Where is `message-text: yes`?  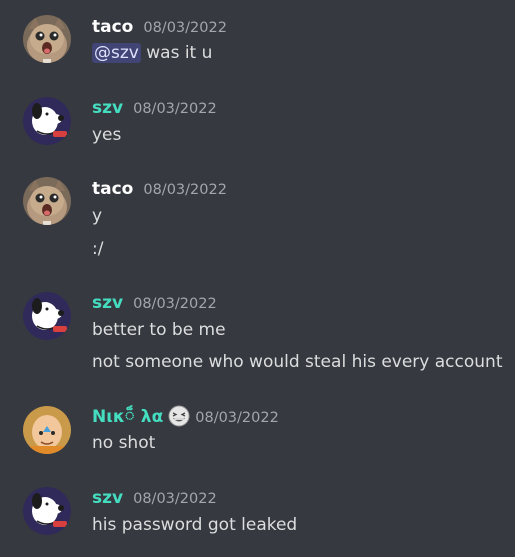
message-text: yes is located at coordinates (107, 135).